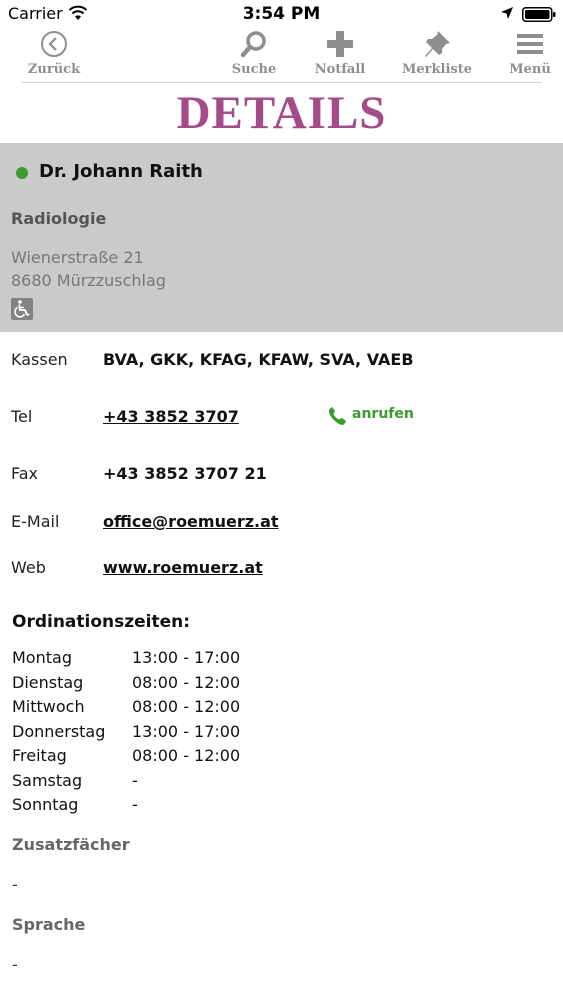 The width and height of the screenshot is (563, 1000). I want to click on hours-row: Donnerstag 13:00 - 17:00, so click(162, 734).